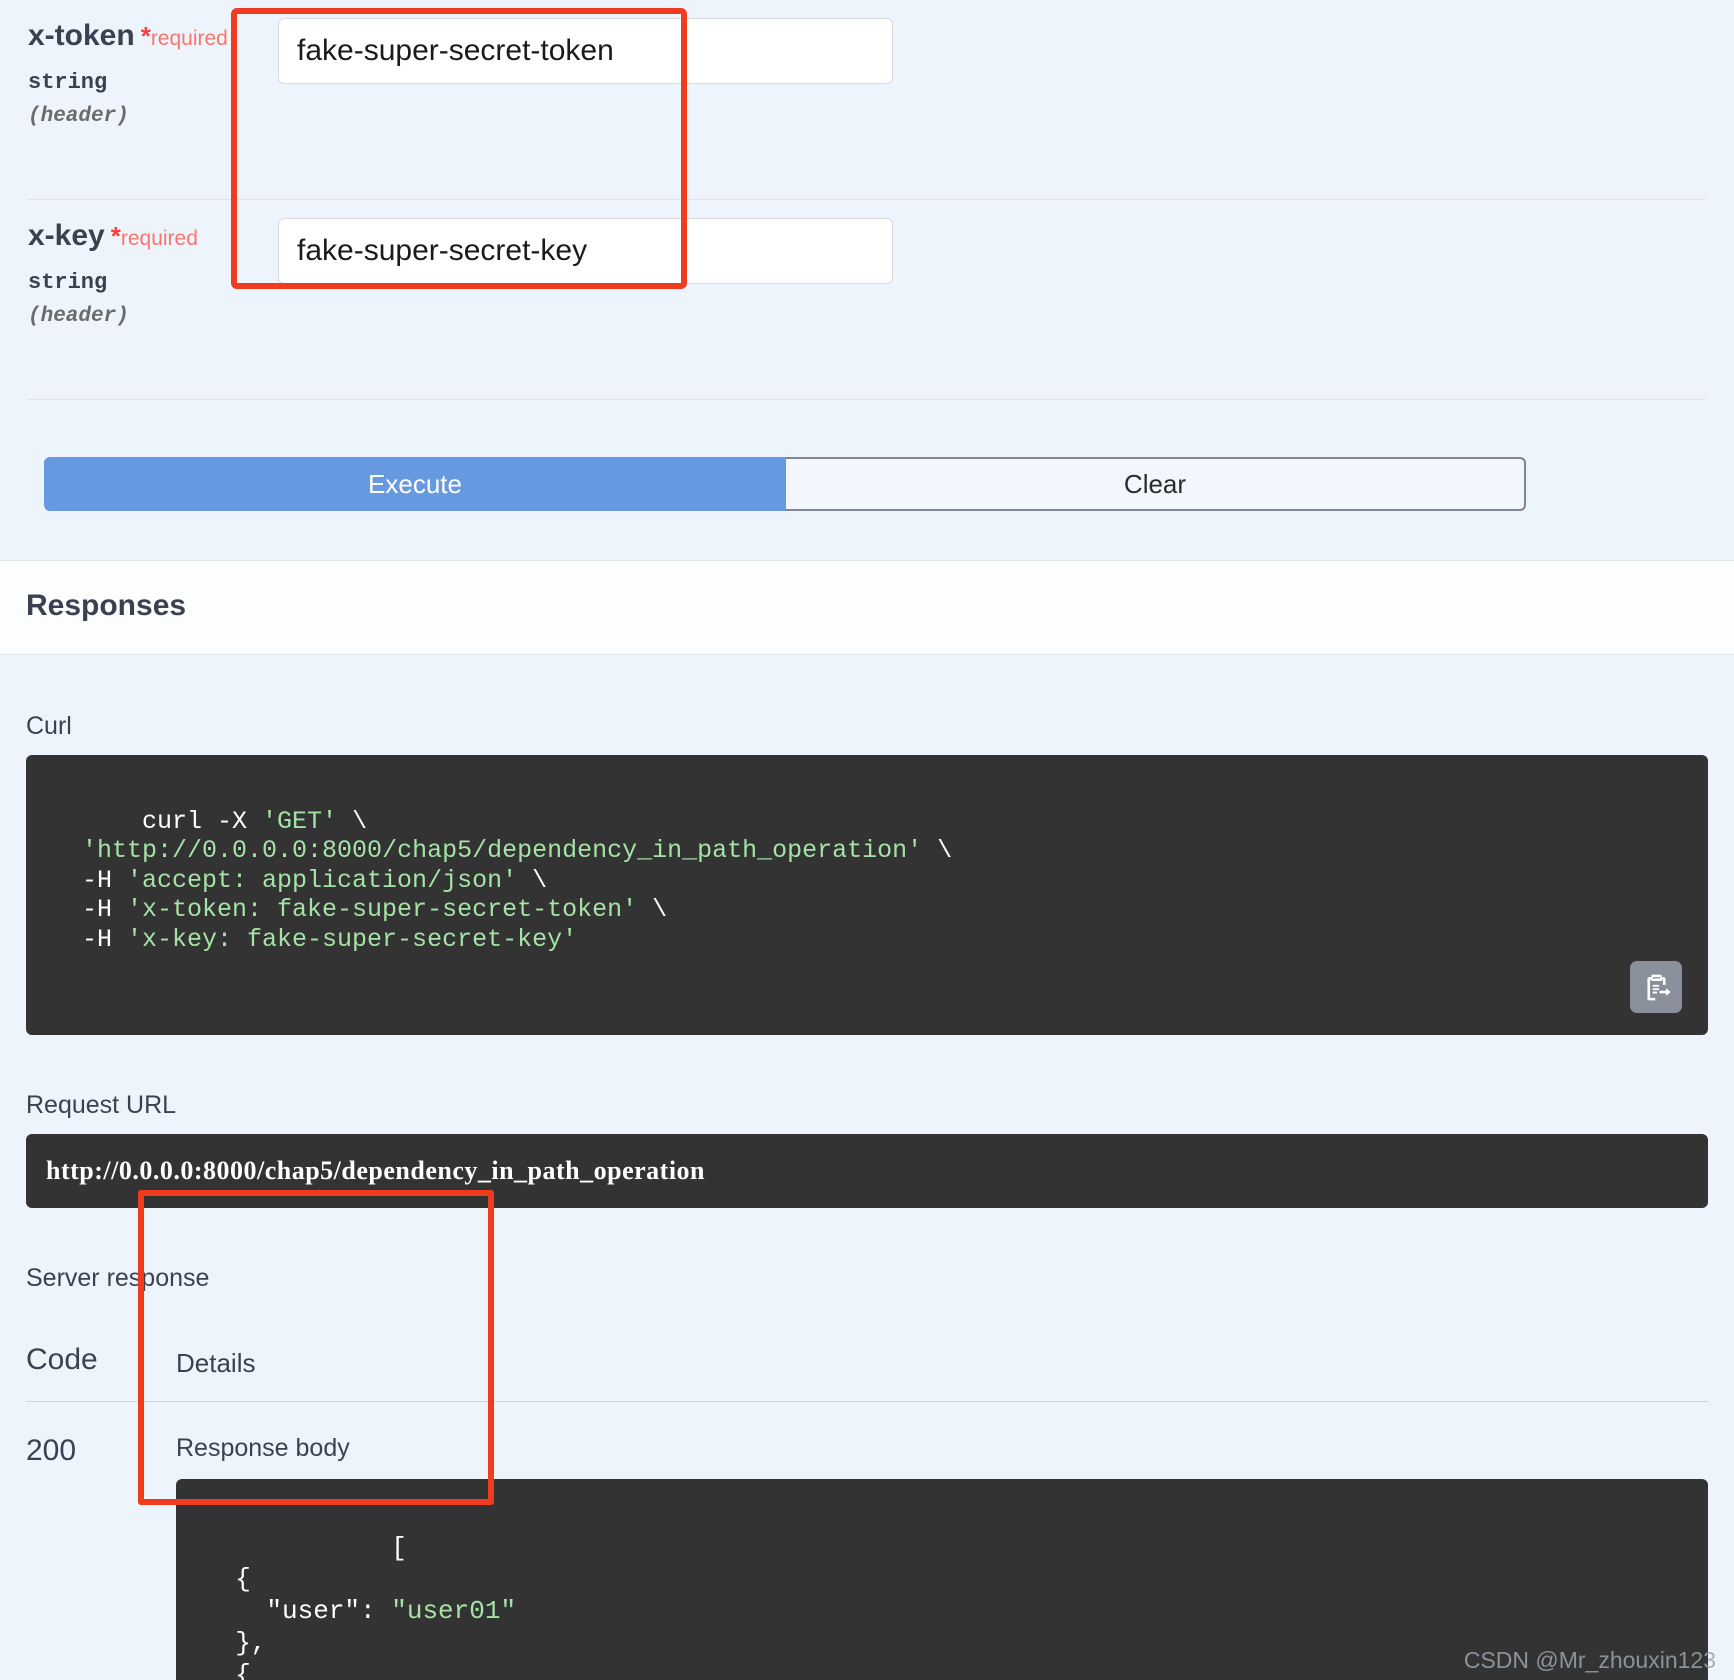 The image size is (1734, 1680). I want to click on parameter-input-cell-x-key, so click(992, 242).